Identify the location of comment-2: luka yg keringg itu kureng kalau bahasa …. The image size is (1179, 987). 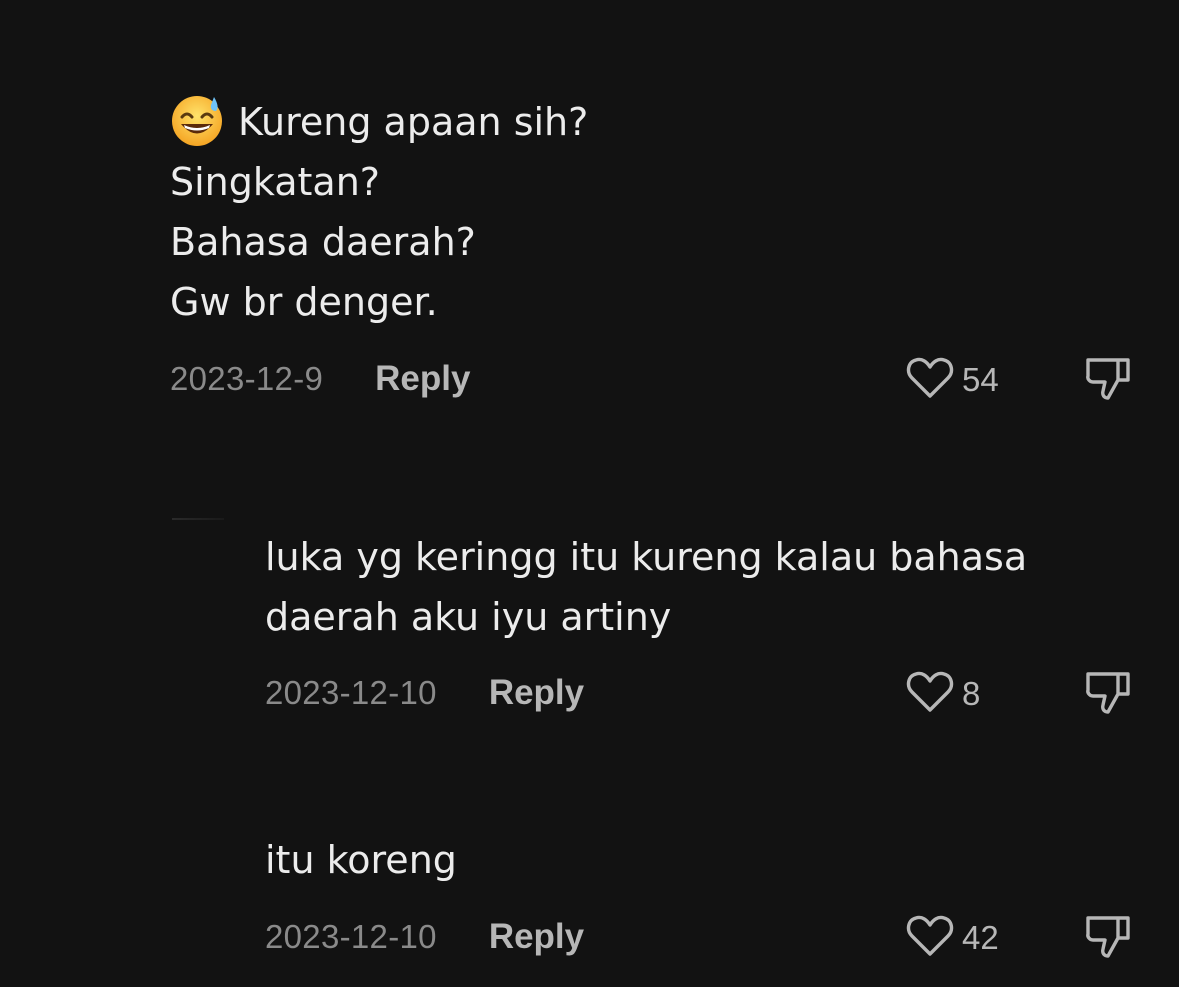
(705, 587).